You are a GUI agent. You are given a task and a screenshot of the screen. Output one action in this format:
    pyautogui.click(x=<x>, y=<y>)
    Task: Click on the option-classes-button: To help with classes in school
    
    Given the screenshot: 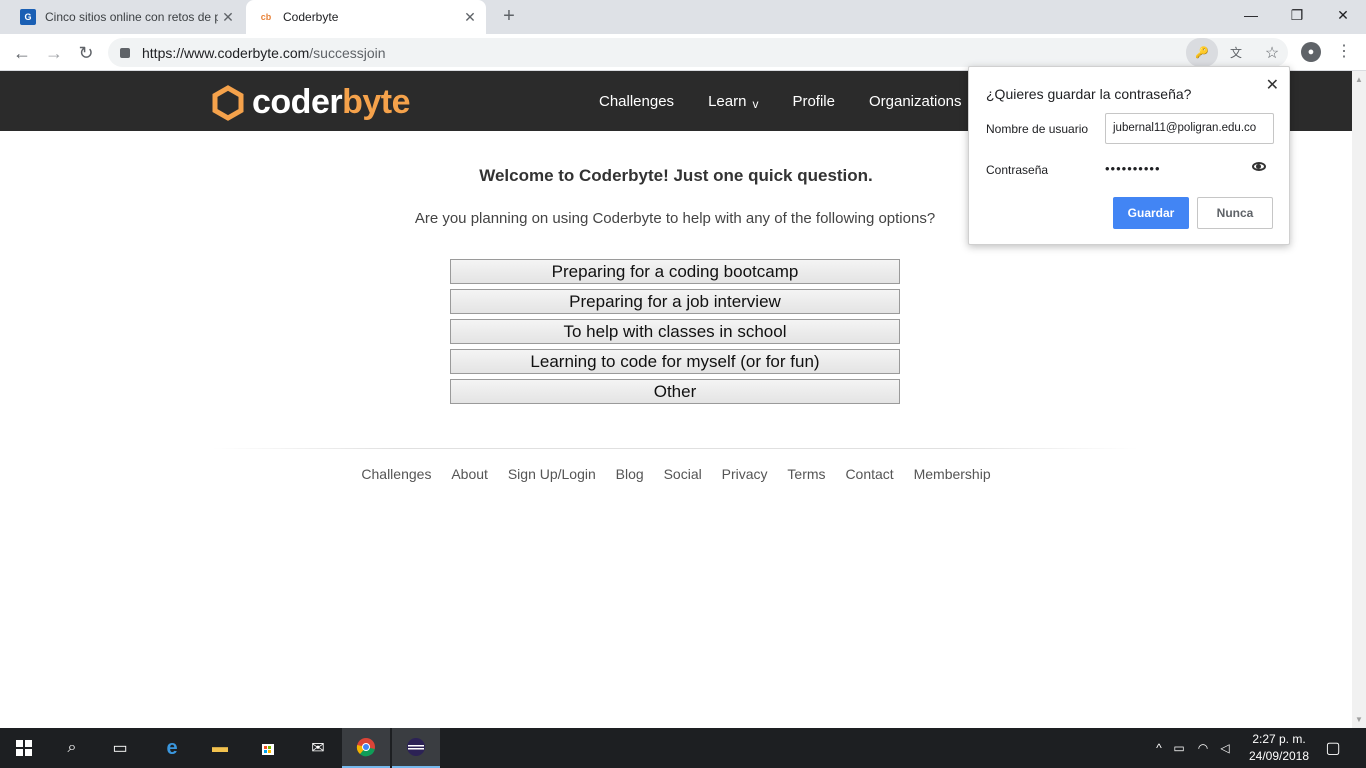 What is the action you would take?
    pyautogui.click(x=675, y=331)
    